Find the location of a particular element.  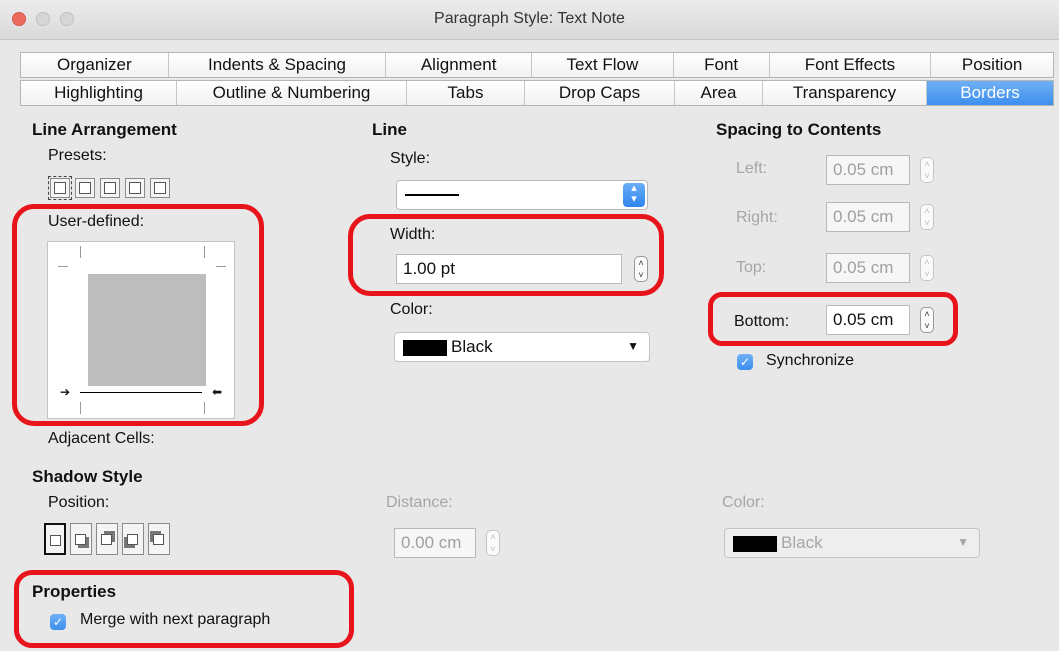

tab-outline-numbering: Outline & Numbering is located at coordinates (292, 93).